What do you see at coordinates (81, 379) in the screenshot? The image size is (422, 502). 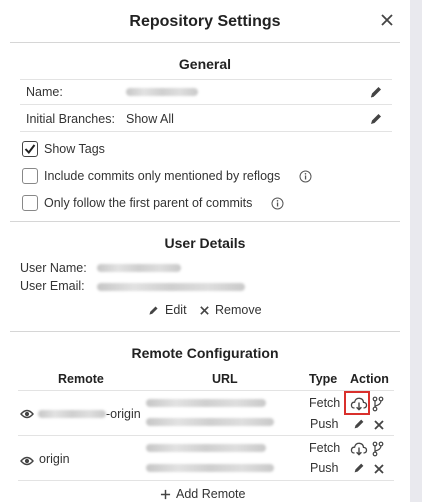 I see `column-header-remote: Remote` at bounding box center [81, 379].